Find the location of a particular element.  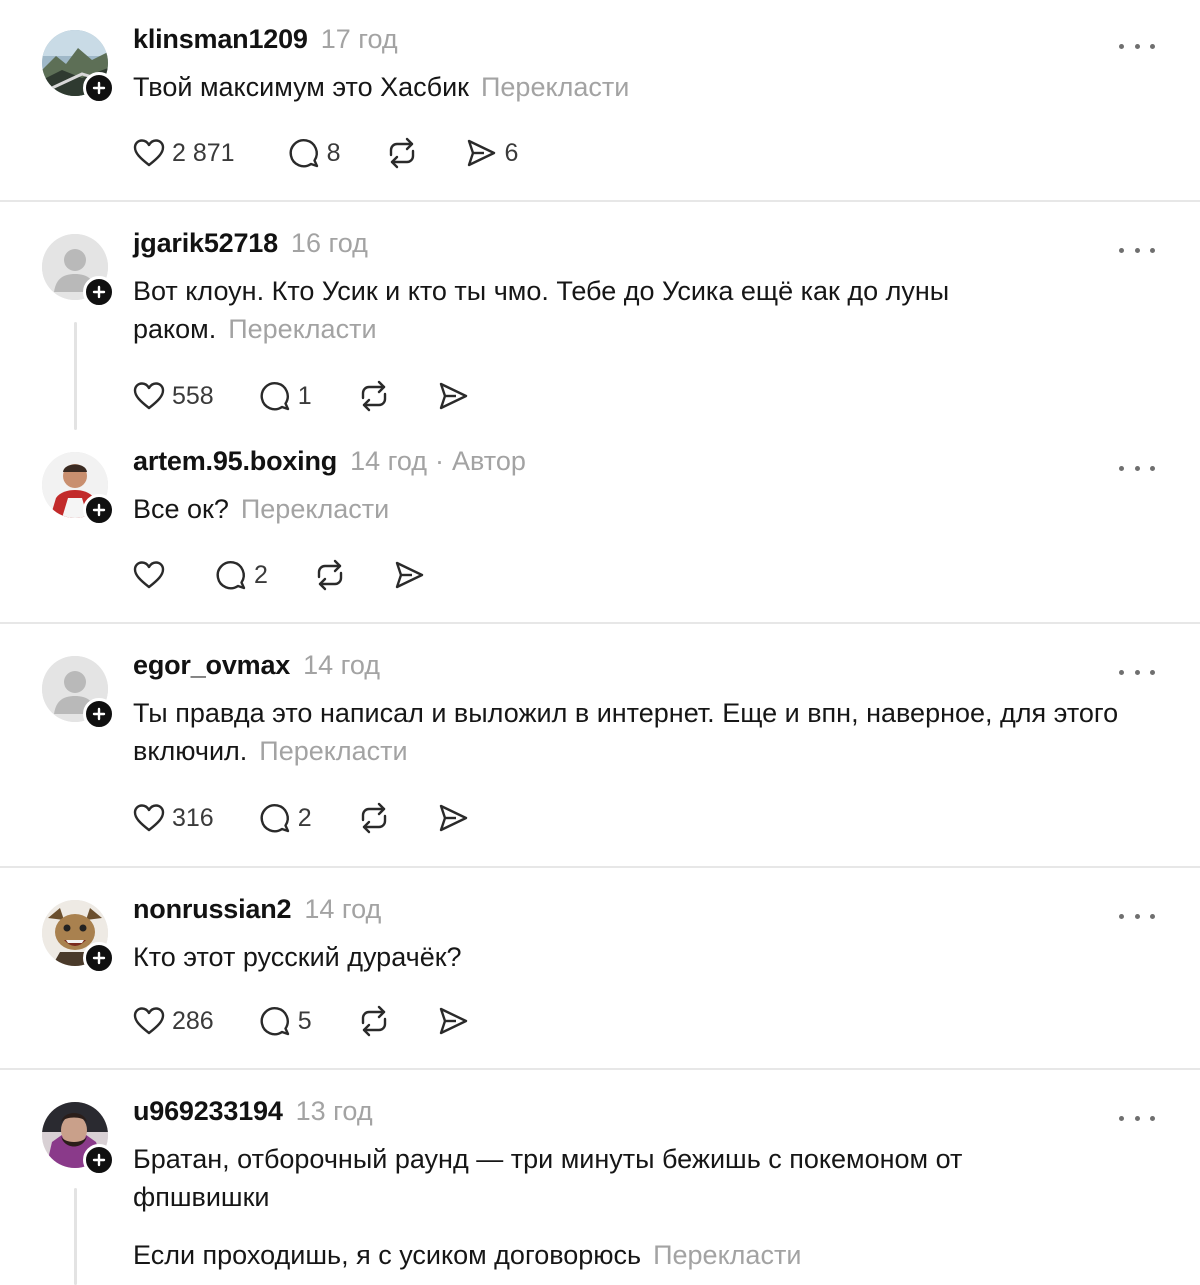

username: artem.95.boxing is located at coordinates (235, 461).